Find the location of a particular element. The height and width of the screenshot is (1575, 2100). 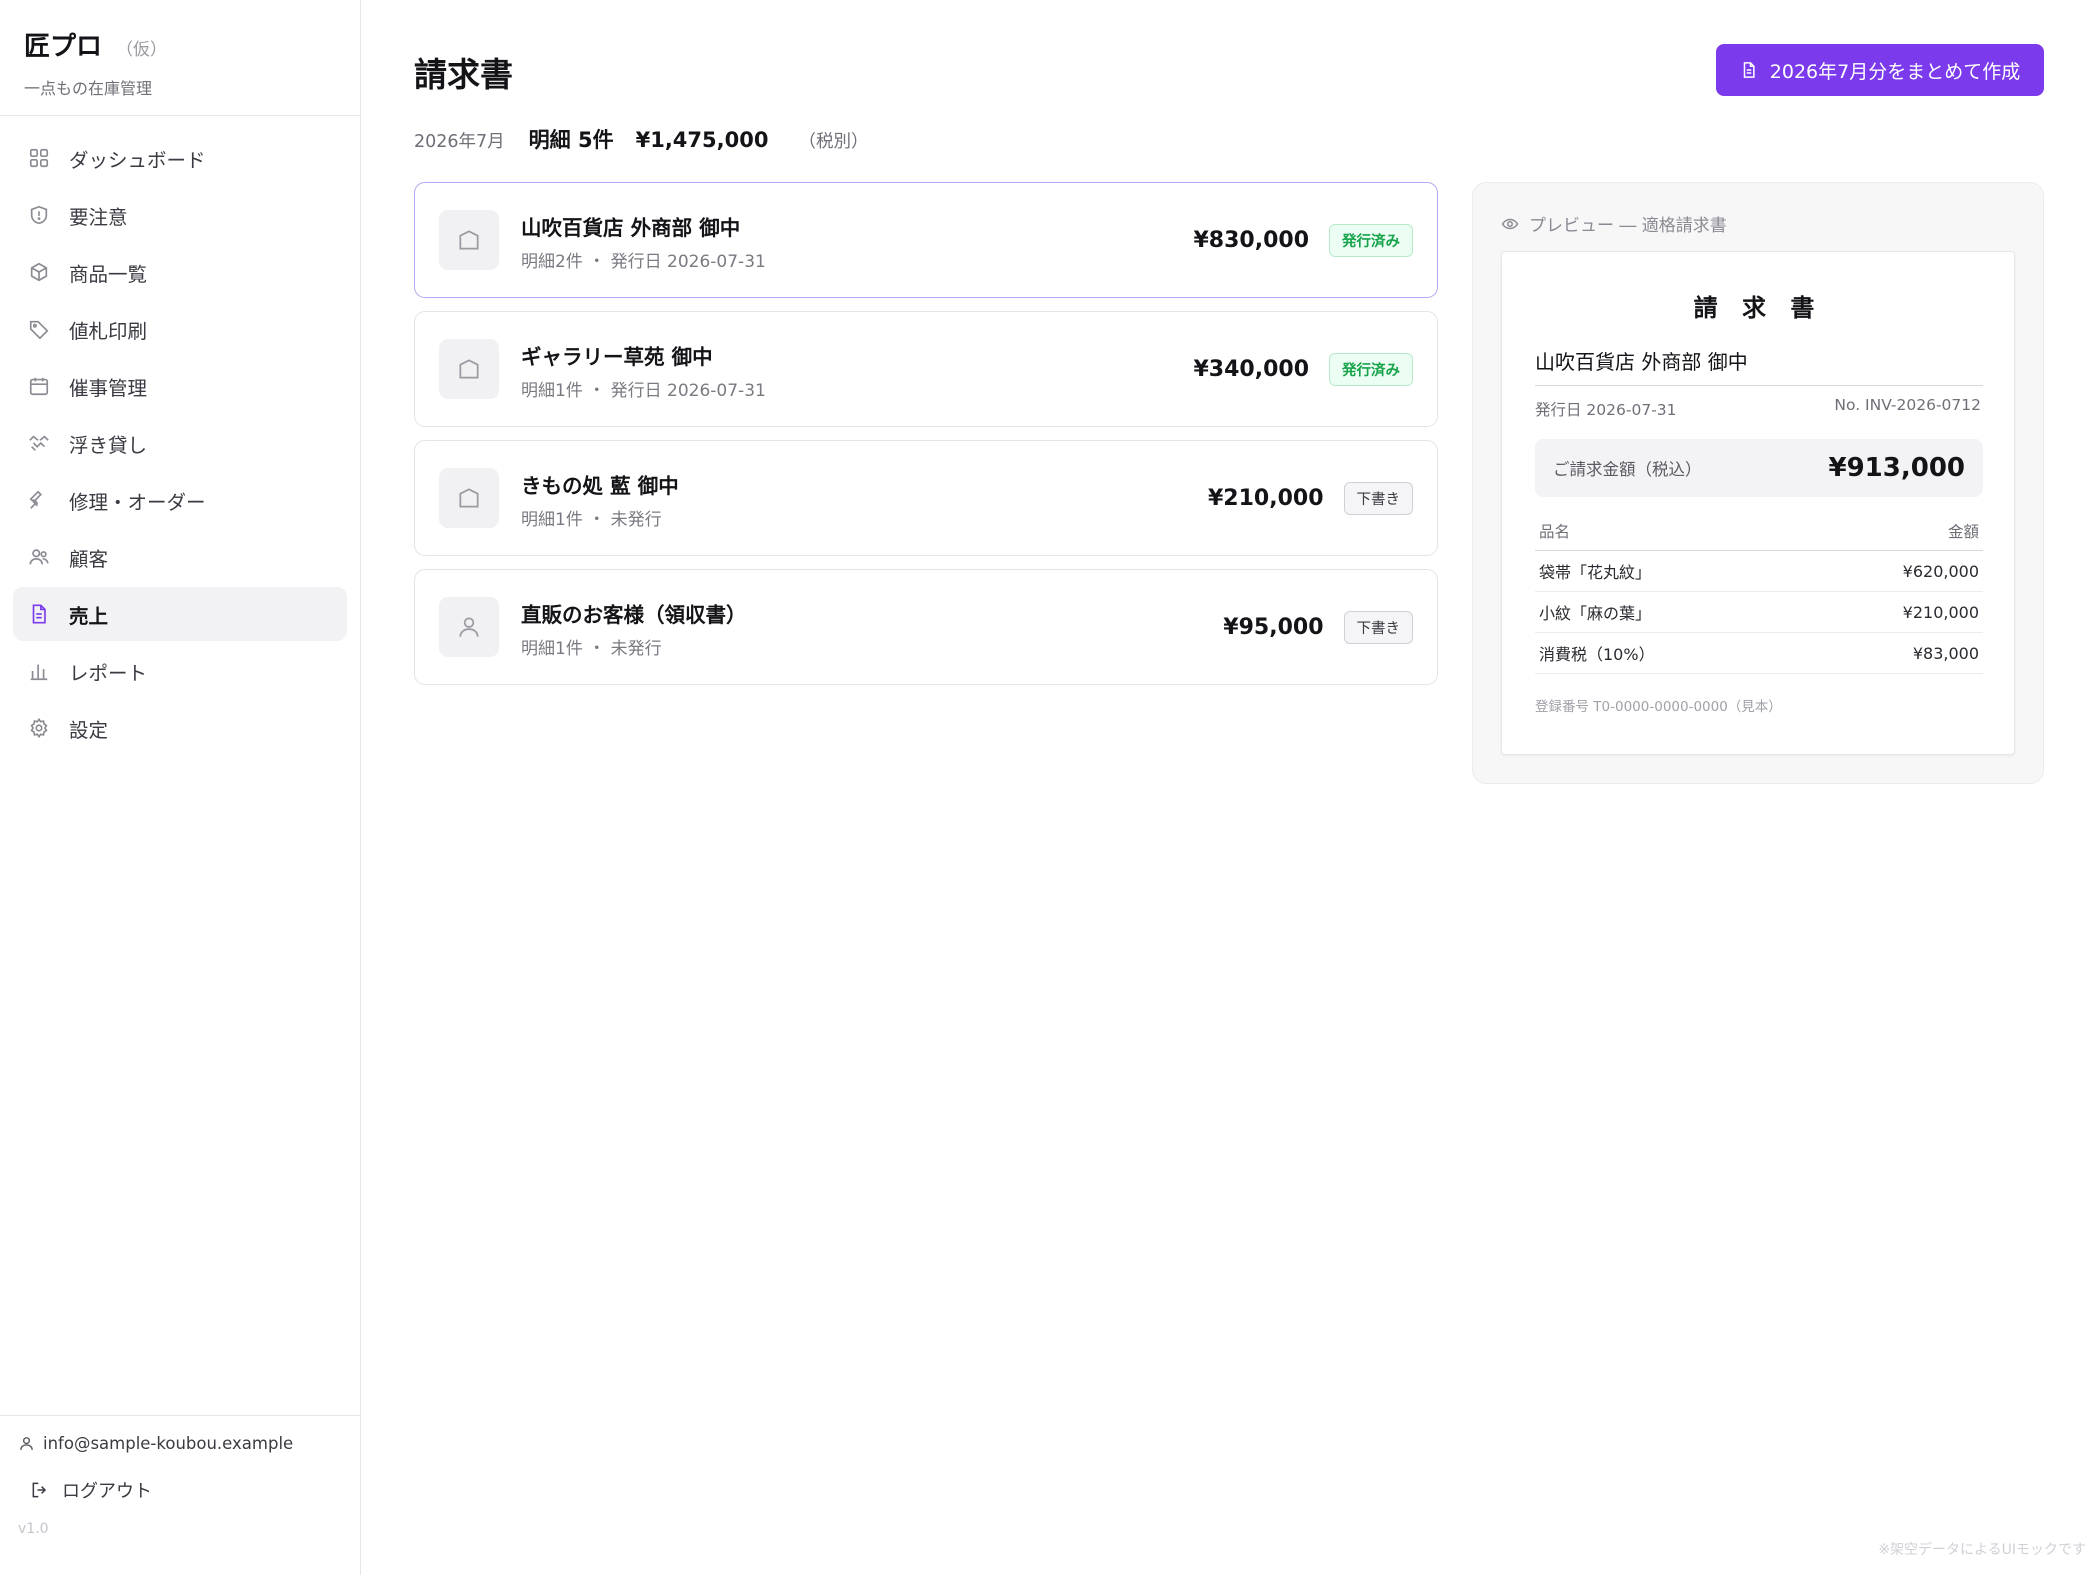

invoice-amount: ¥340,000 is located at coordinates (1251, 369).